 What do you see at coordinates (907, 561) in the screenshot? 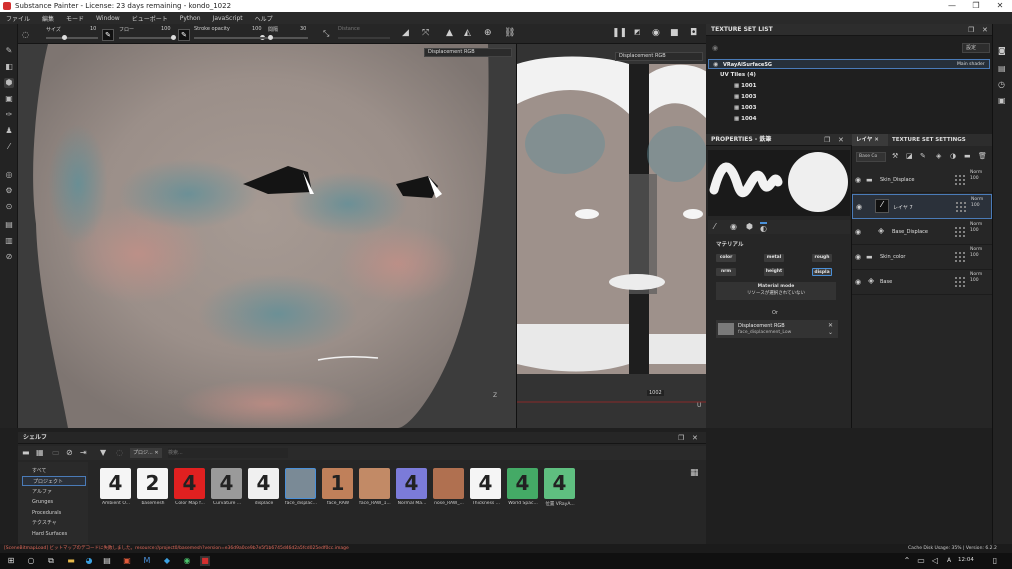
I see `chevron-up-icon: ⌃` at bounding box center [907, 561].